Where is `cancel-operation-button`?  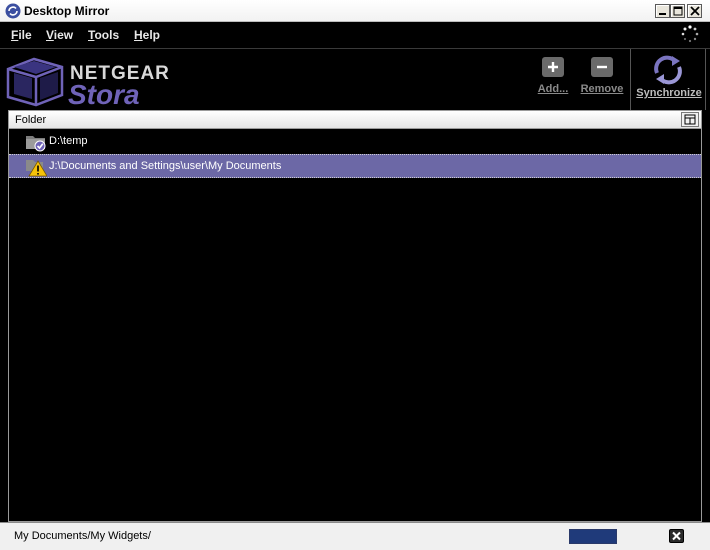 cancel-operation-button is located at coordinates (676, 536).